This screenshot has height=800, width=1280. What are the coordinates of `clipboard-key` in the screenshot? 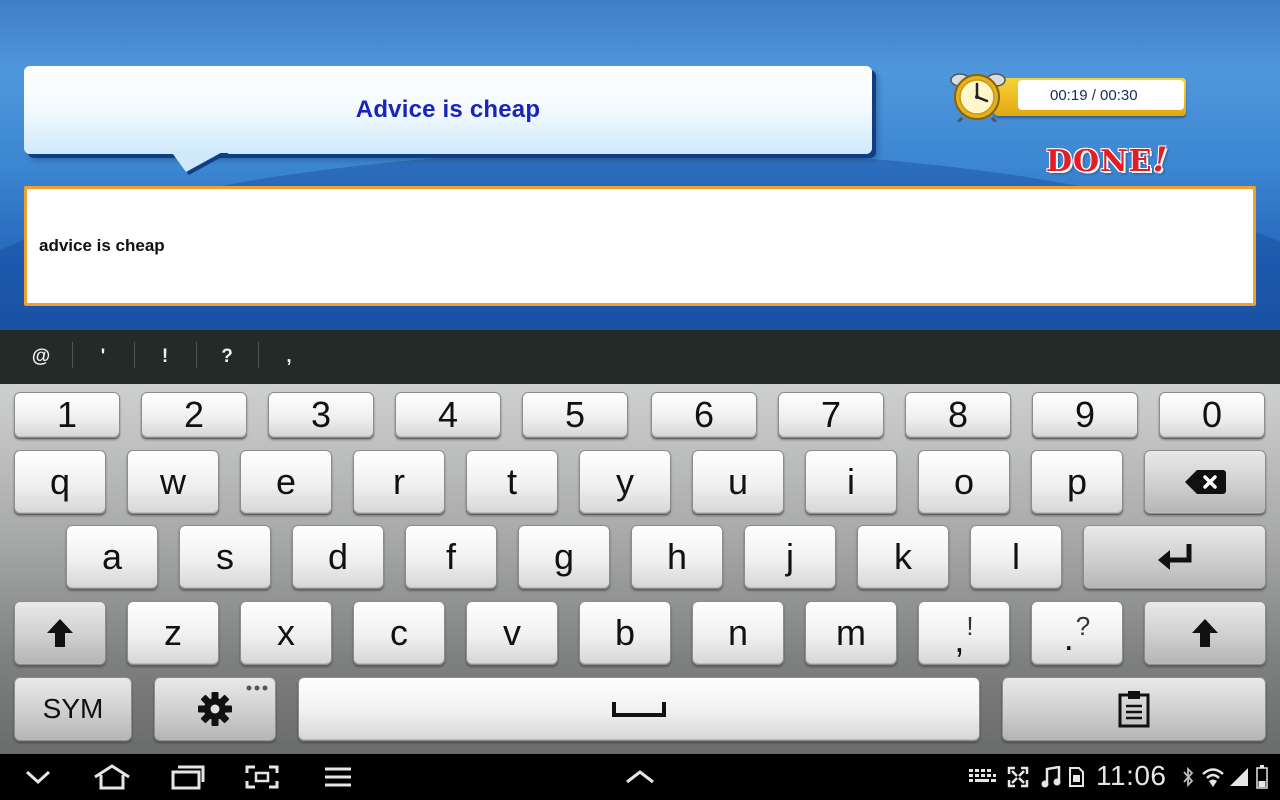 It's located at (1134, 709).